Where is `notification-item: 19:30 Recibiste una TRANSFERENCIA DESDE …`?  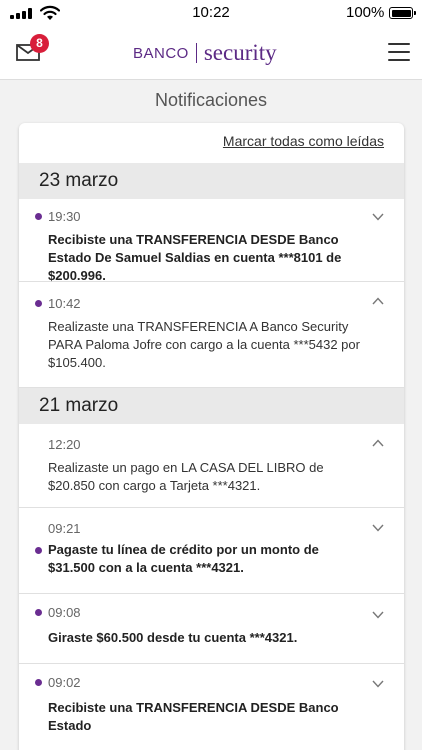 notification-item: 19:30 Recibiste una TRANSFERENCIA DESDE … is located at coordinates (211, 241).